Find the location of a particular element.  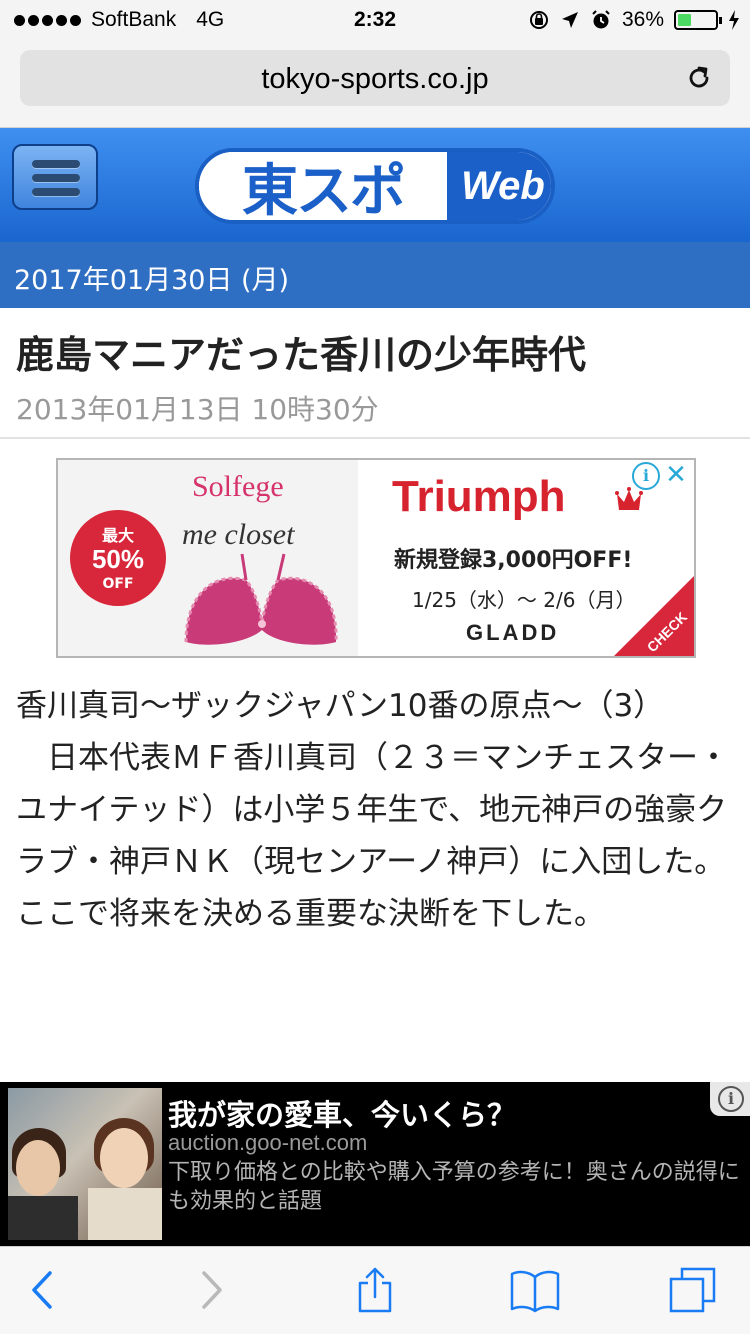

bottom-ad-info-icon: i is located at coordinates (730, 1099).